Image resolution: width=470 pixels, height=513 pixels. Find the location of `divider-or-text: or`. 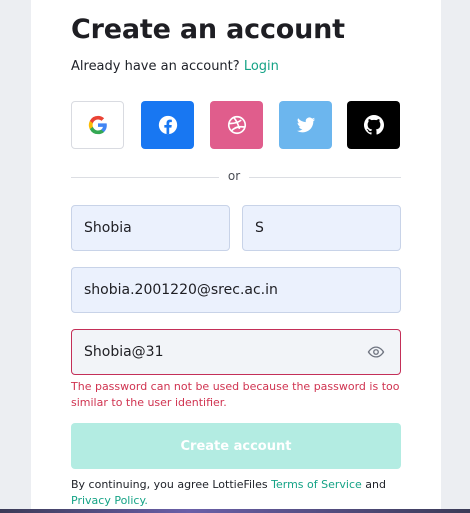

divider-or-text: or is located at coordinates (234, 176).